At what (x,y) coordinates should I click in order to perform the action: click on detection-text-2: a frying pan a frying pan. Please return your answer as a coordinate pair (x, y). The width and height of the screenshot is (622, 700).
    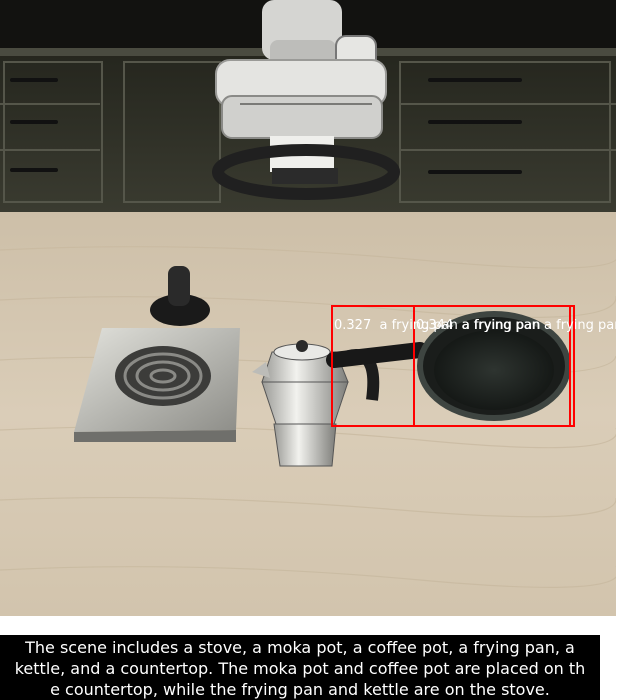
    Looking at the image, I should click on (538, 325).